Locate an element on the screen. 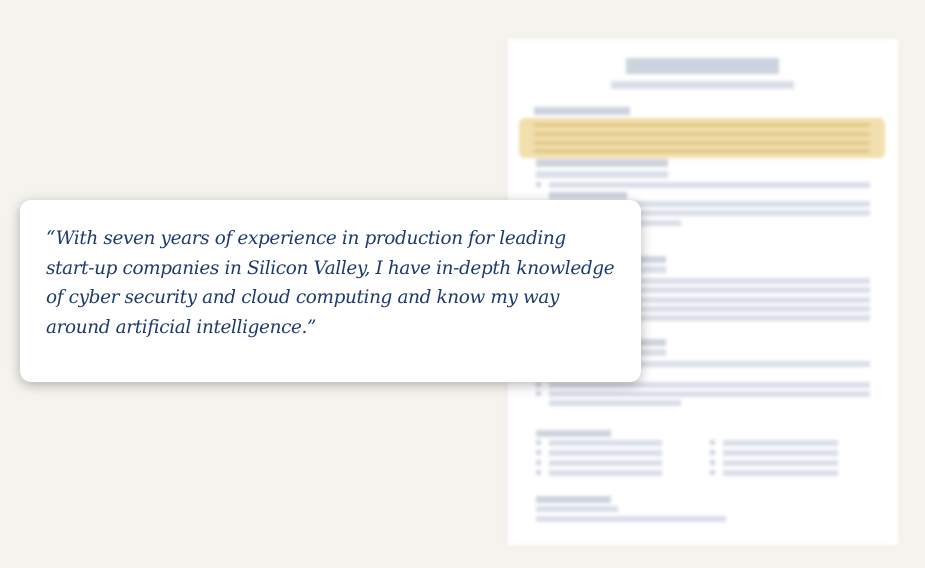  resume-contact-placeholder is located at coordinates (702, 85).